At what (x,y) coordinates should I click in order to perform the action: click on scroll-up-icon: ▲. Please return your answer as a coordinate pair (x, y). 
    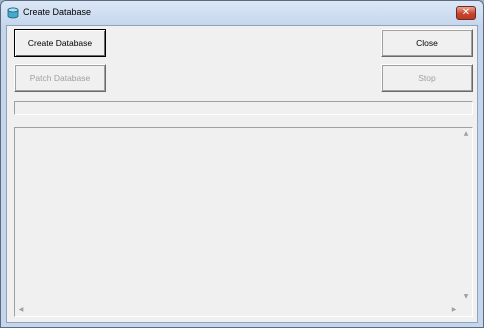
    Looking at the image, I should click on (466, 134).